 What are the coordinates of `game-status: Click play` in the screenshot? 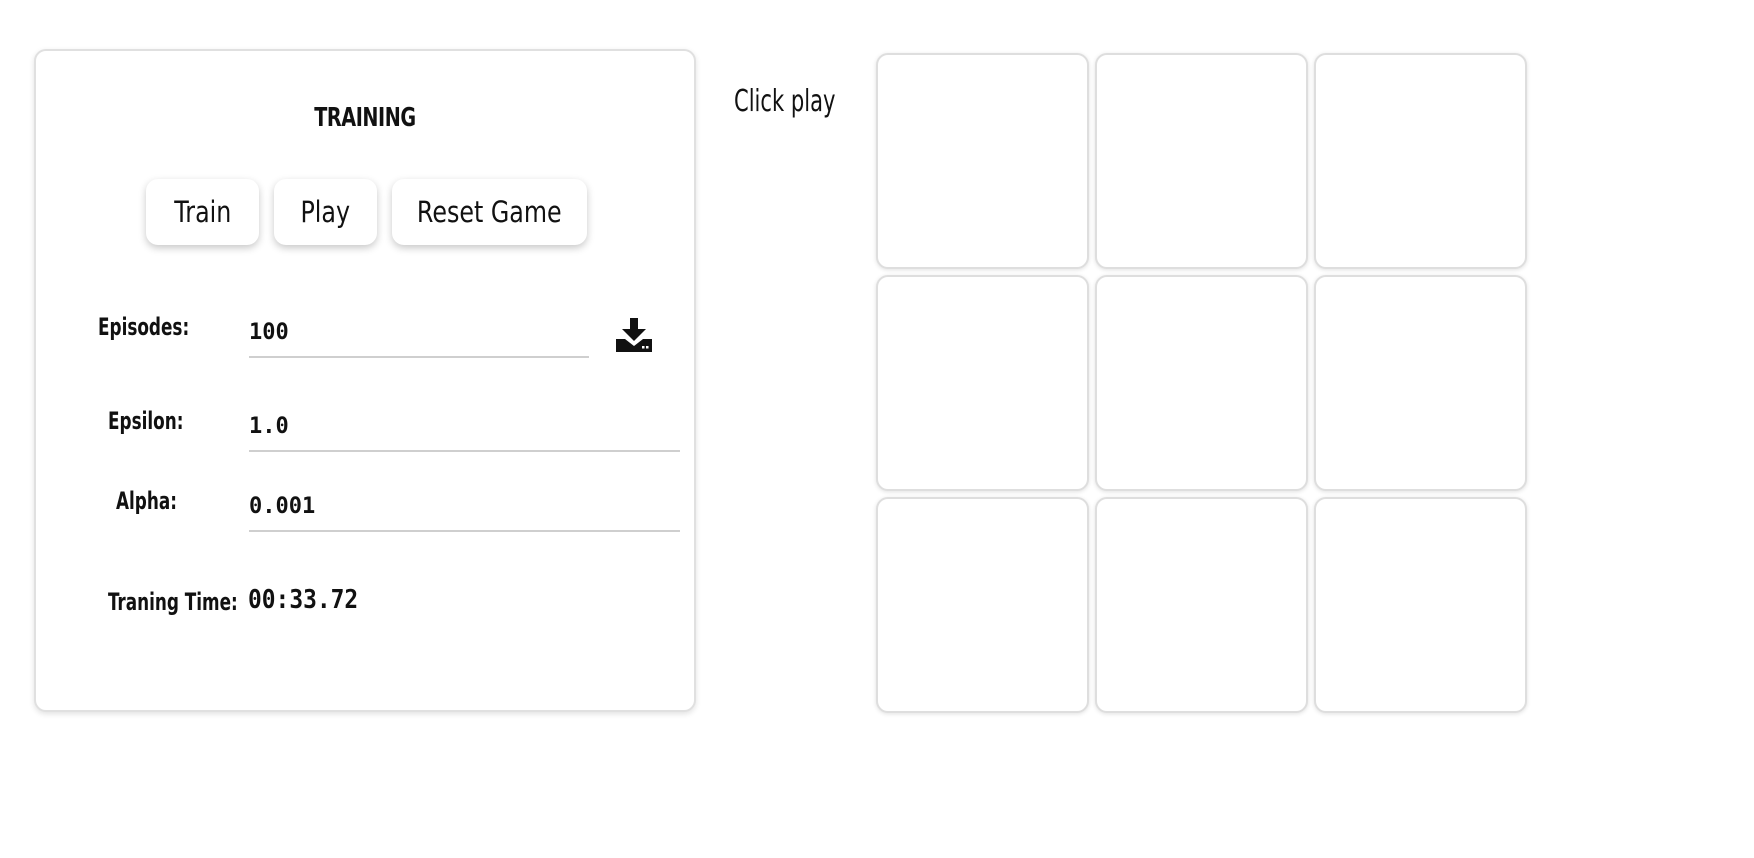 It's located at (785, 101).